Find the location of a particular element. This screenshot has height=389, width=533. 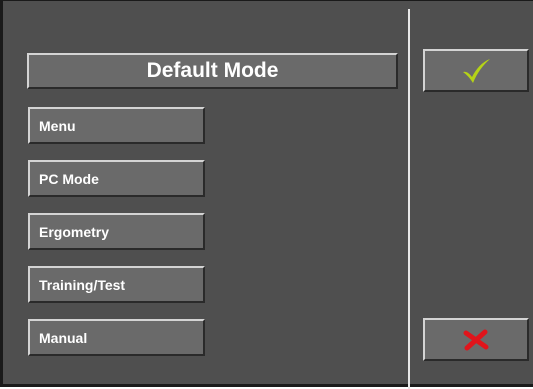

cancel-button is located at coordinates (476, 339).